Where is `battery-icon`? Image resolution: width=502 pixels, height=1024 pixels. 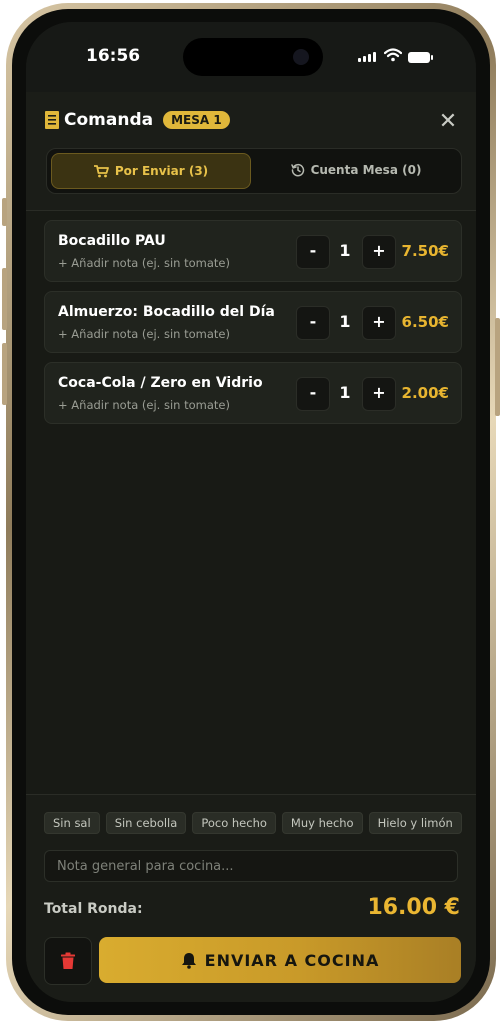
battery-icon is located at coordinates (420, 57).